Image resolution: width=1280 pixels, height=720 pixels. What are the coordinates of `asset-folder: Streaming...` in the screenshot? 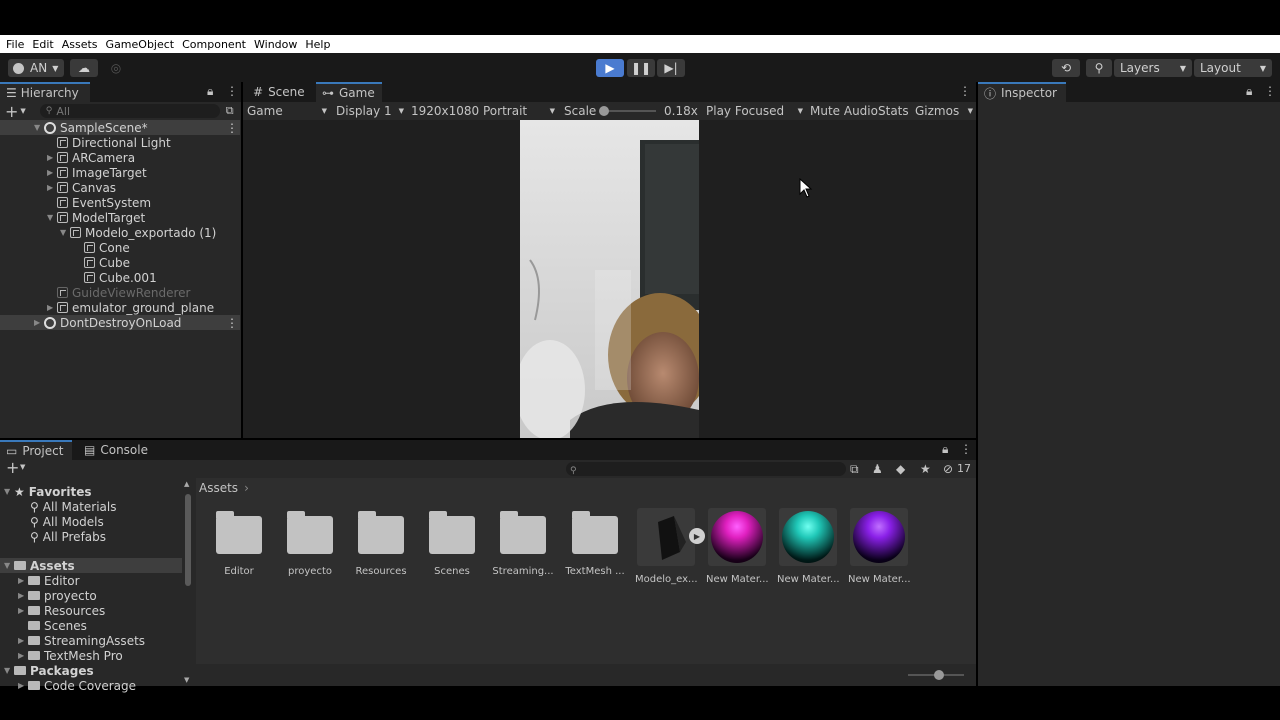 It's located at (523, 542).